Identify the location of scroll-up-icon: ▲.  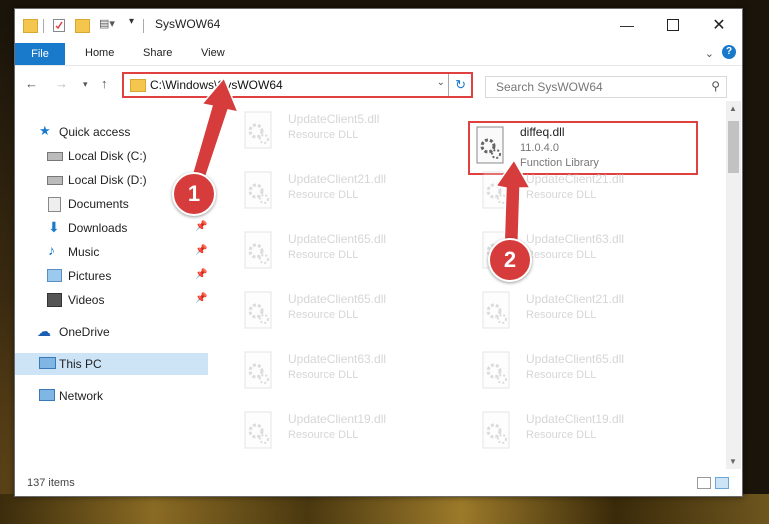
(733, 108).